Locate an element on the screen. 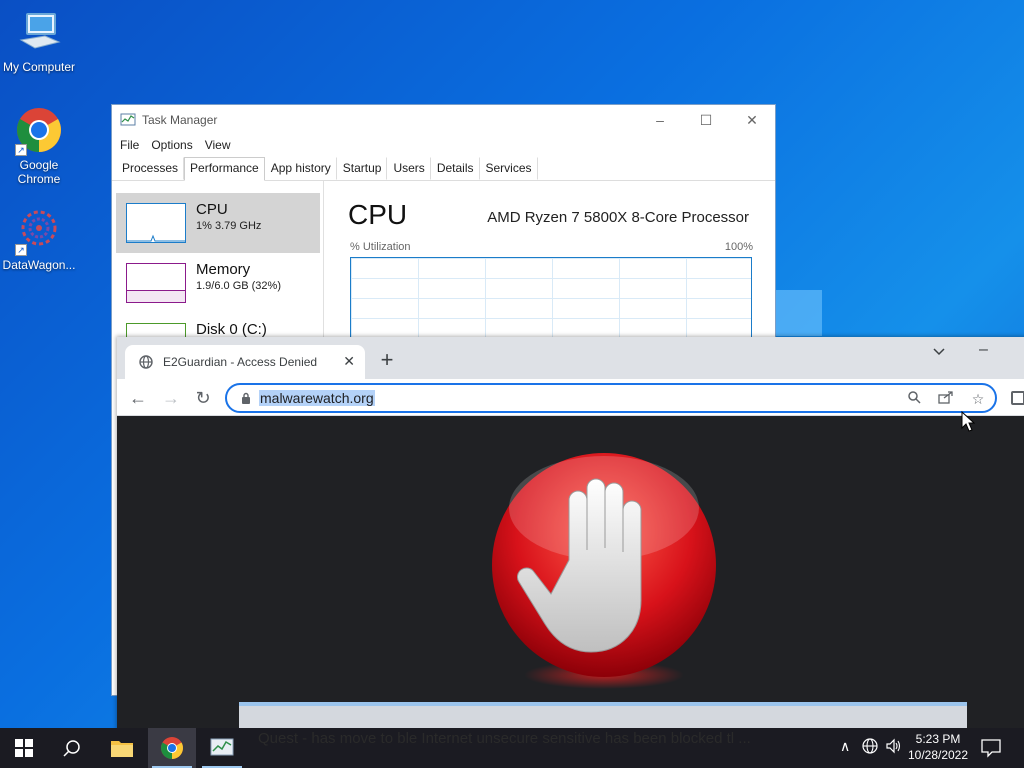  sidebar-item-cpu: CPU 1% 3.79 GHz is located at coordinates (218, 223).